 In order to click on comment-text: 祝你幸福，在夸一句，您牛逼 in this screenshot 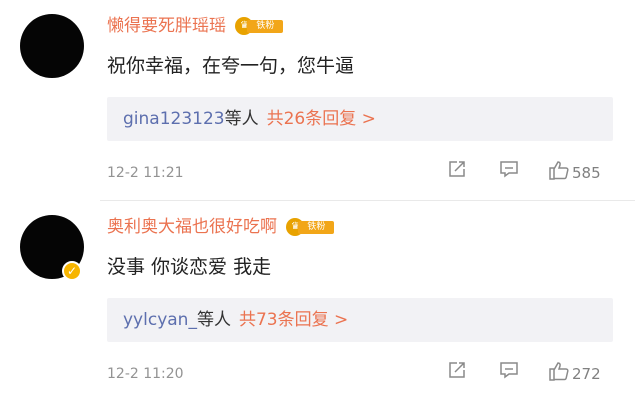, I will do `click(231, 66)`.